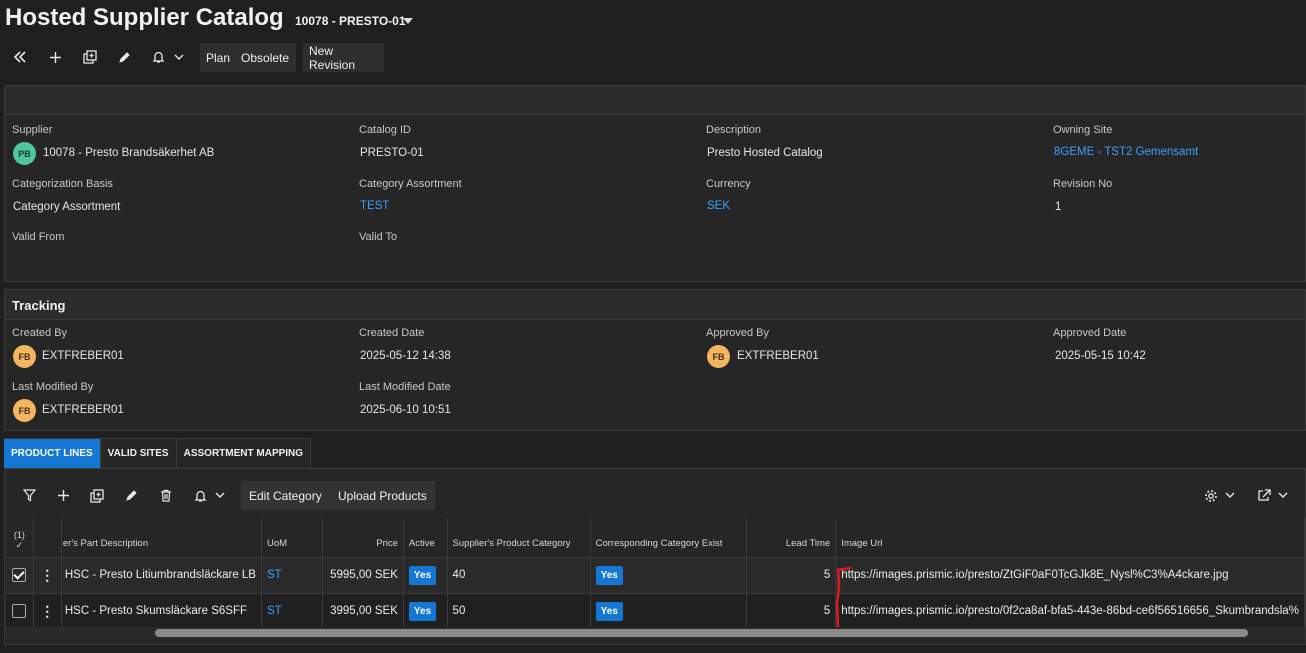  Describe the element at coordinates (422, 611) in the screenshot. I see `active-badge: Yes` at that location.